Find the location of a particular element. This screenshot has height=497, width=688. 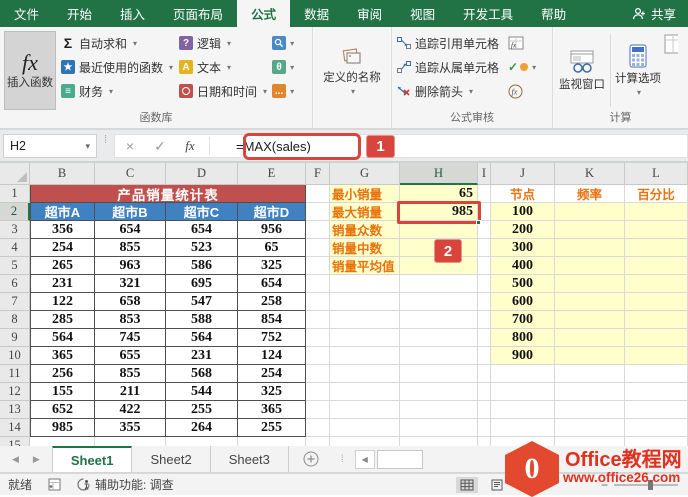

sales-cell: 422 is located at coordinates (130, 410).